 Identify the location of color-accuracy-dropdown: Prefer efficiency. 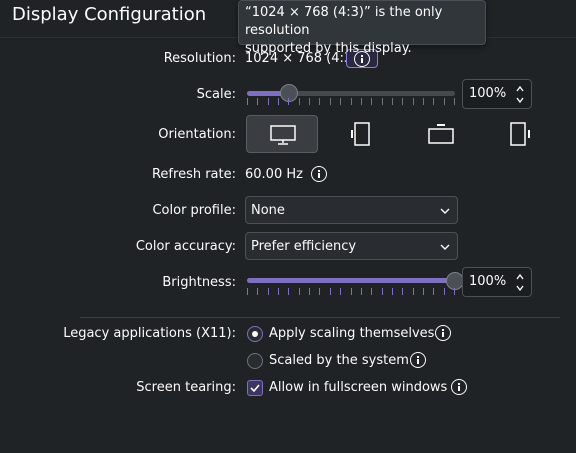
(351, 246).